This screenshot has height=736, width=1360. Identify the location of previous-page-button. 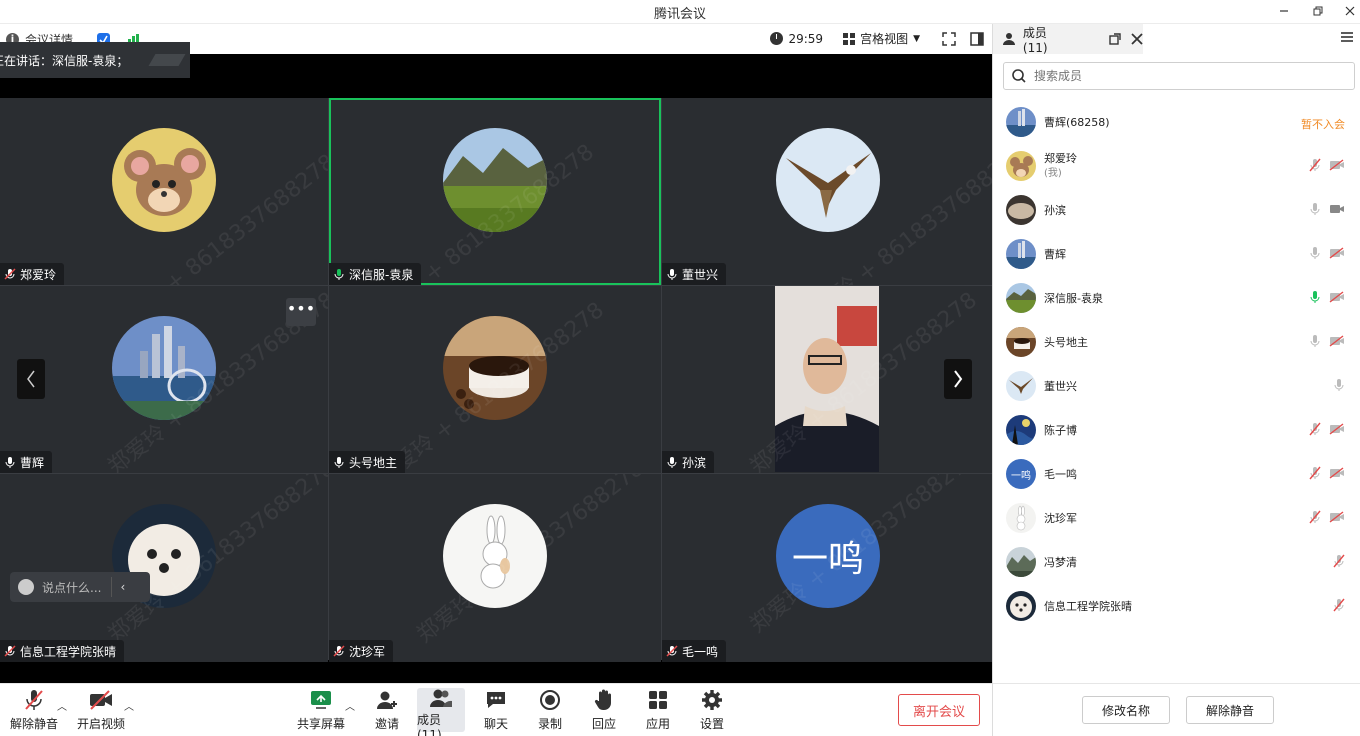
(31, 379).